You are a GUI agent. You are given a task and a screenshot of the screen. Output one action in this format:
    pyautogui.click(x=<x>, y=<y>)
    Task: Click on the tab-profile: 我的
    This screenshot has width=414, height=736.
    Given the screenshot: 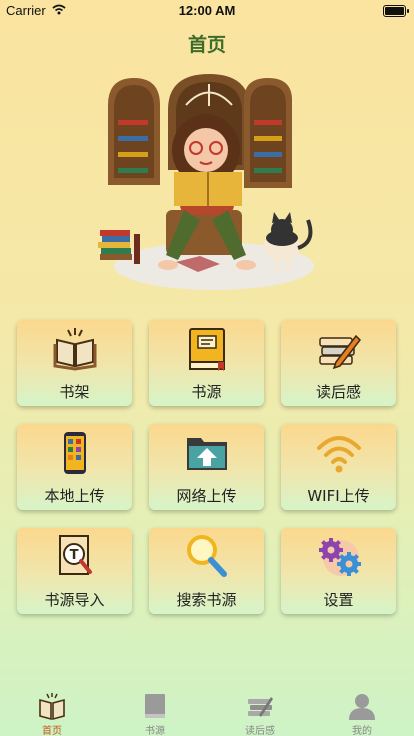 What is the action you would take?
    pyautogui.click(x=362, y=711)
    